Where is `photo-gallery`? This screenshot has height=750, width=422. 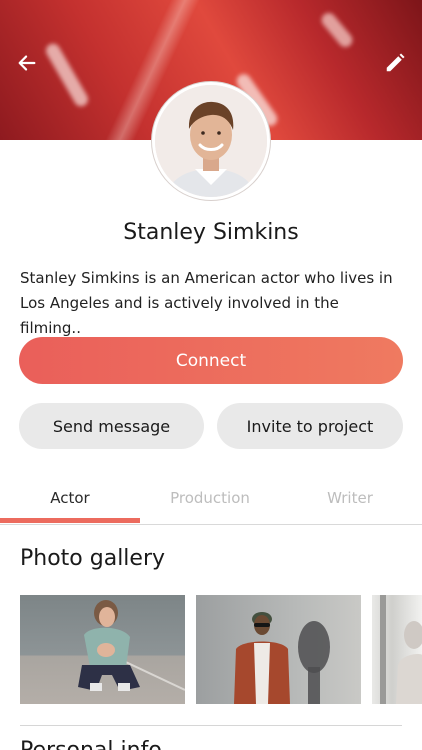
photo-gallery is located at coordinates (221, 649).